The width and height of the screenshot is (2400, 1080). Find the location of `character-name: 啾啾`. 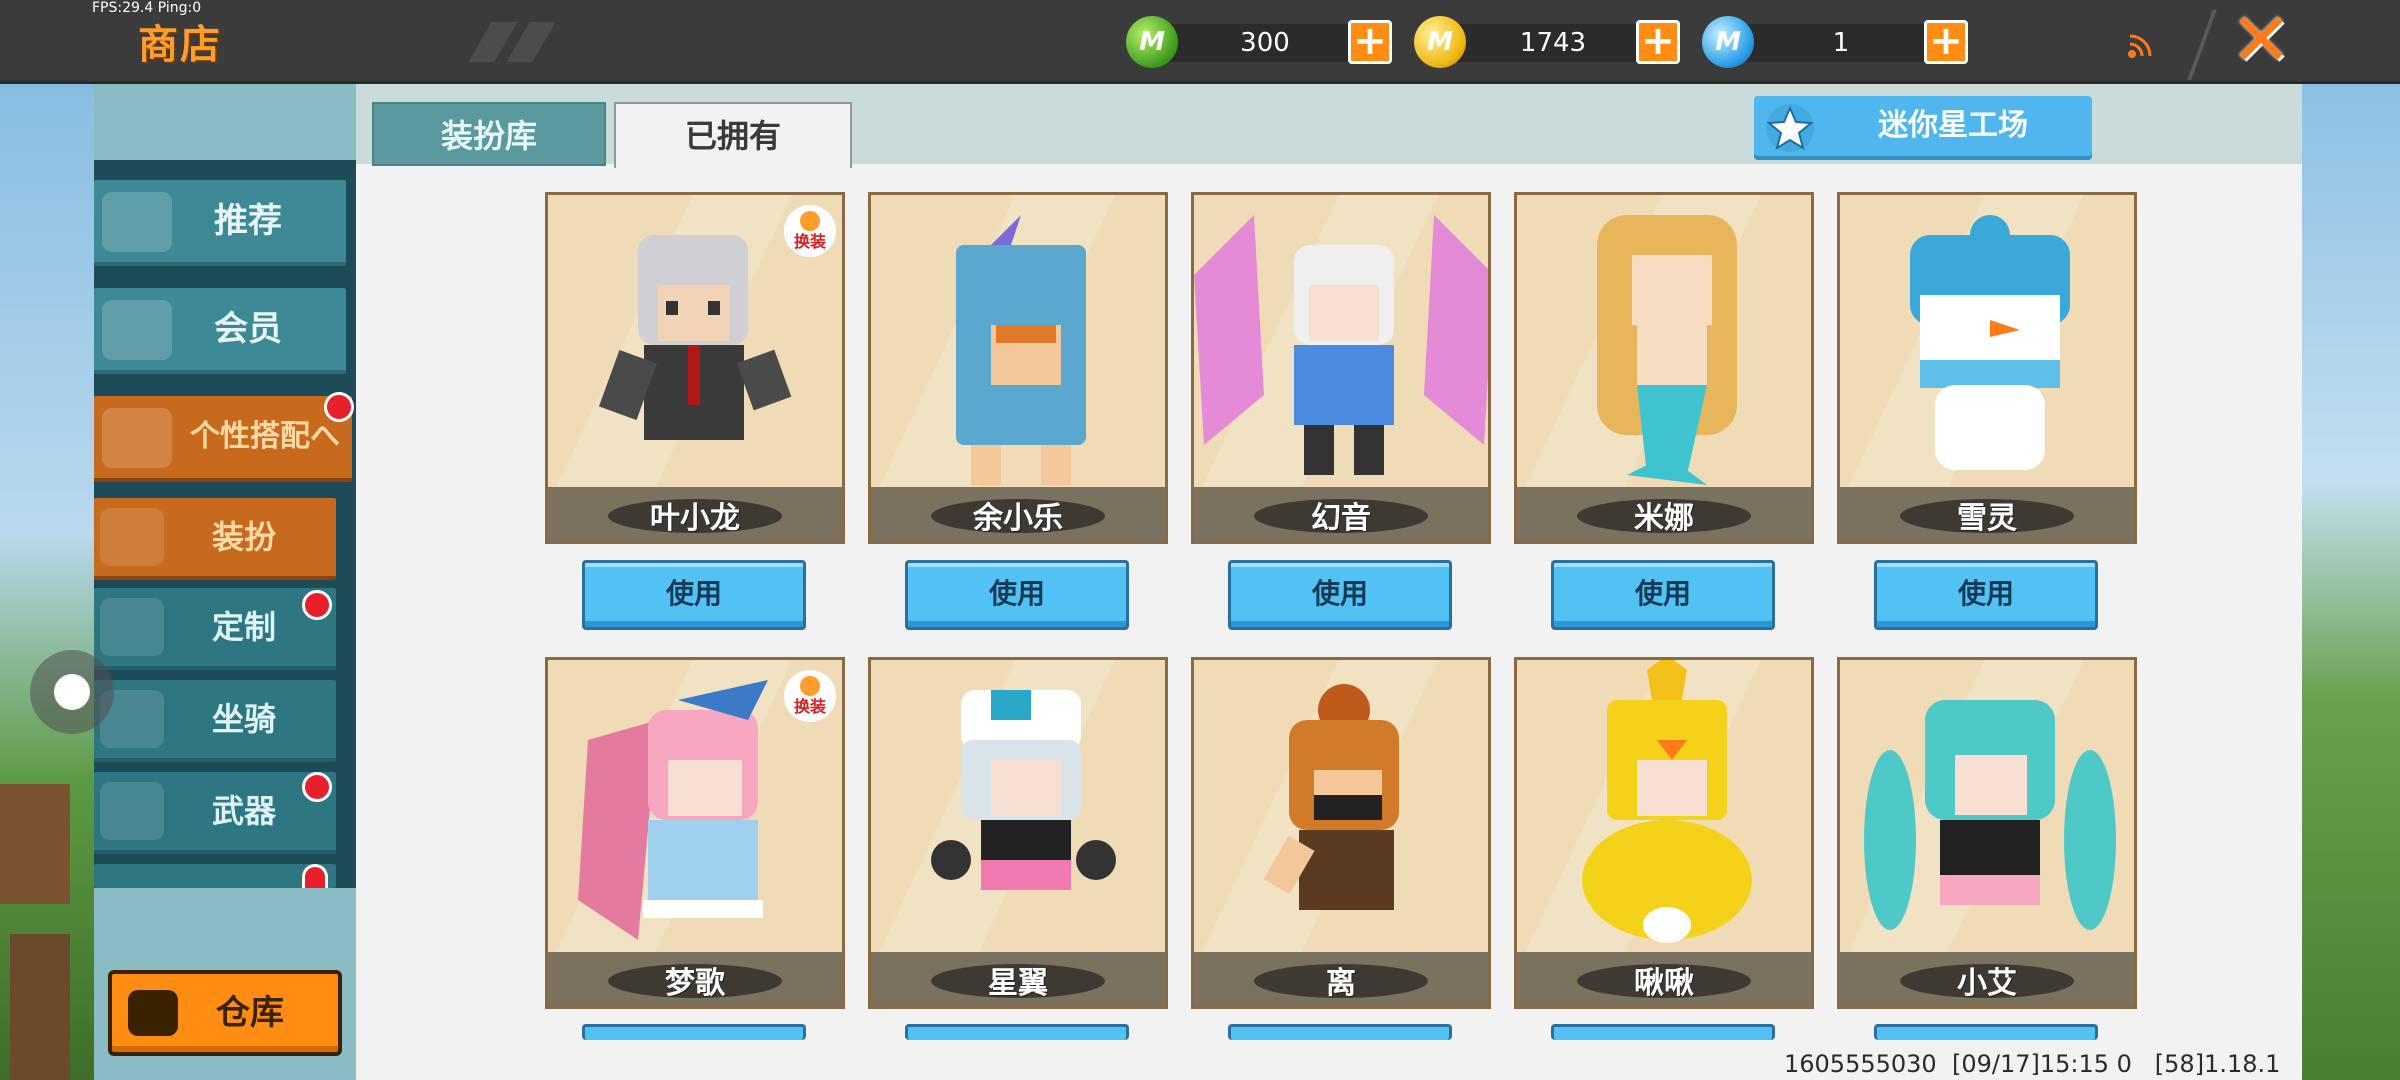

character-name: 啾啾 is located at coordinates (1664, 983).